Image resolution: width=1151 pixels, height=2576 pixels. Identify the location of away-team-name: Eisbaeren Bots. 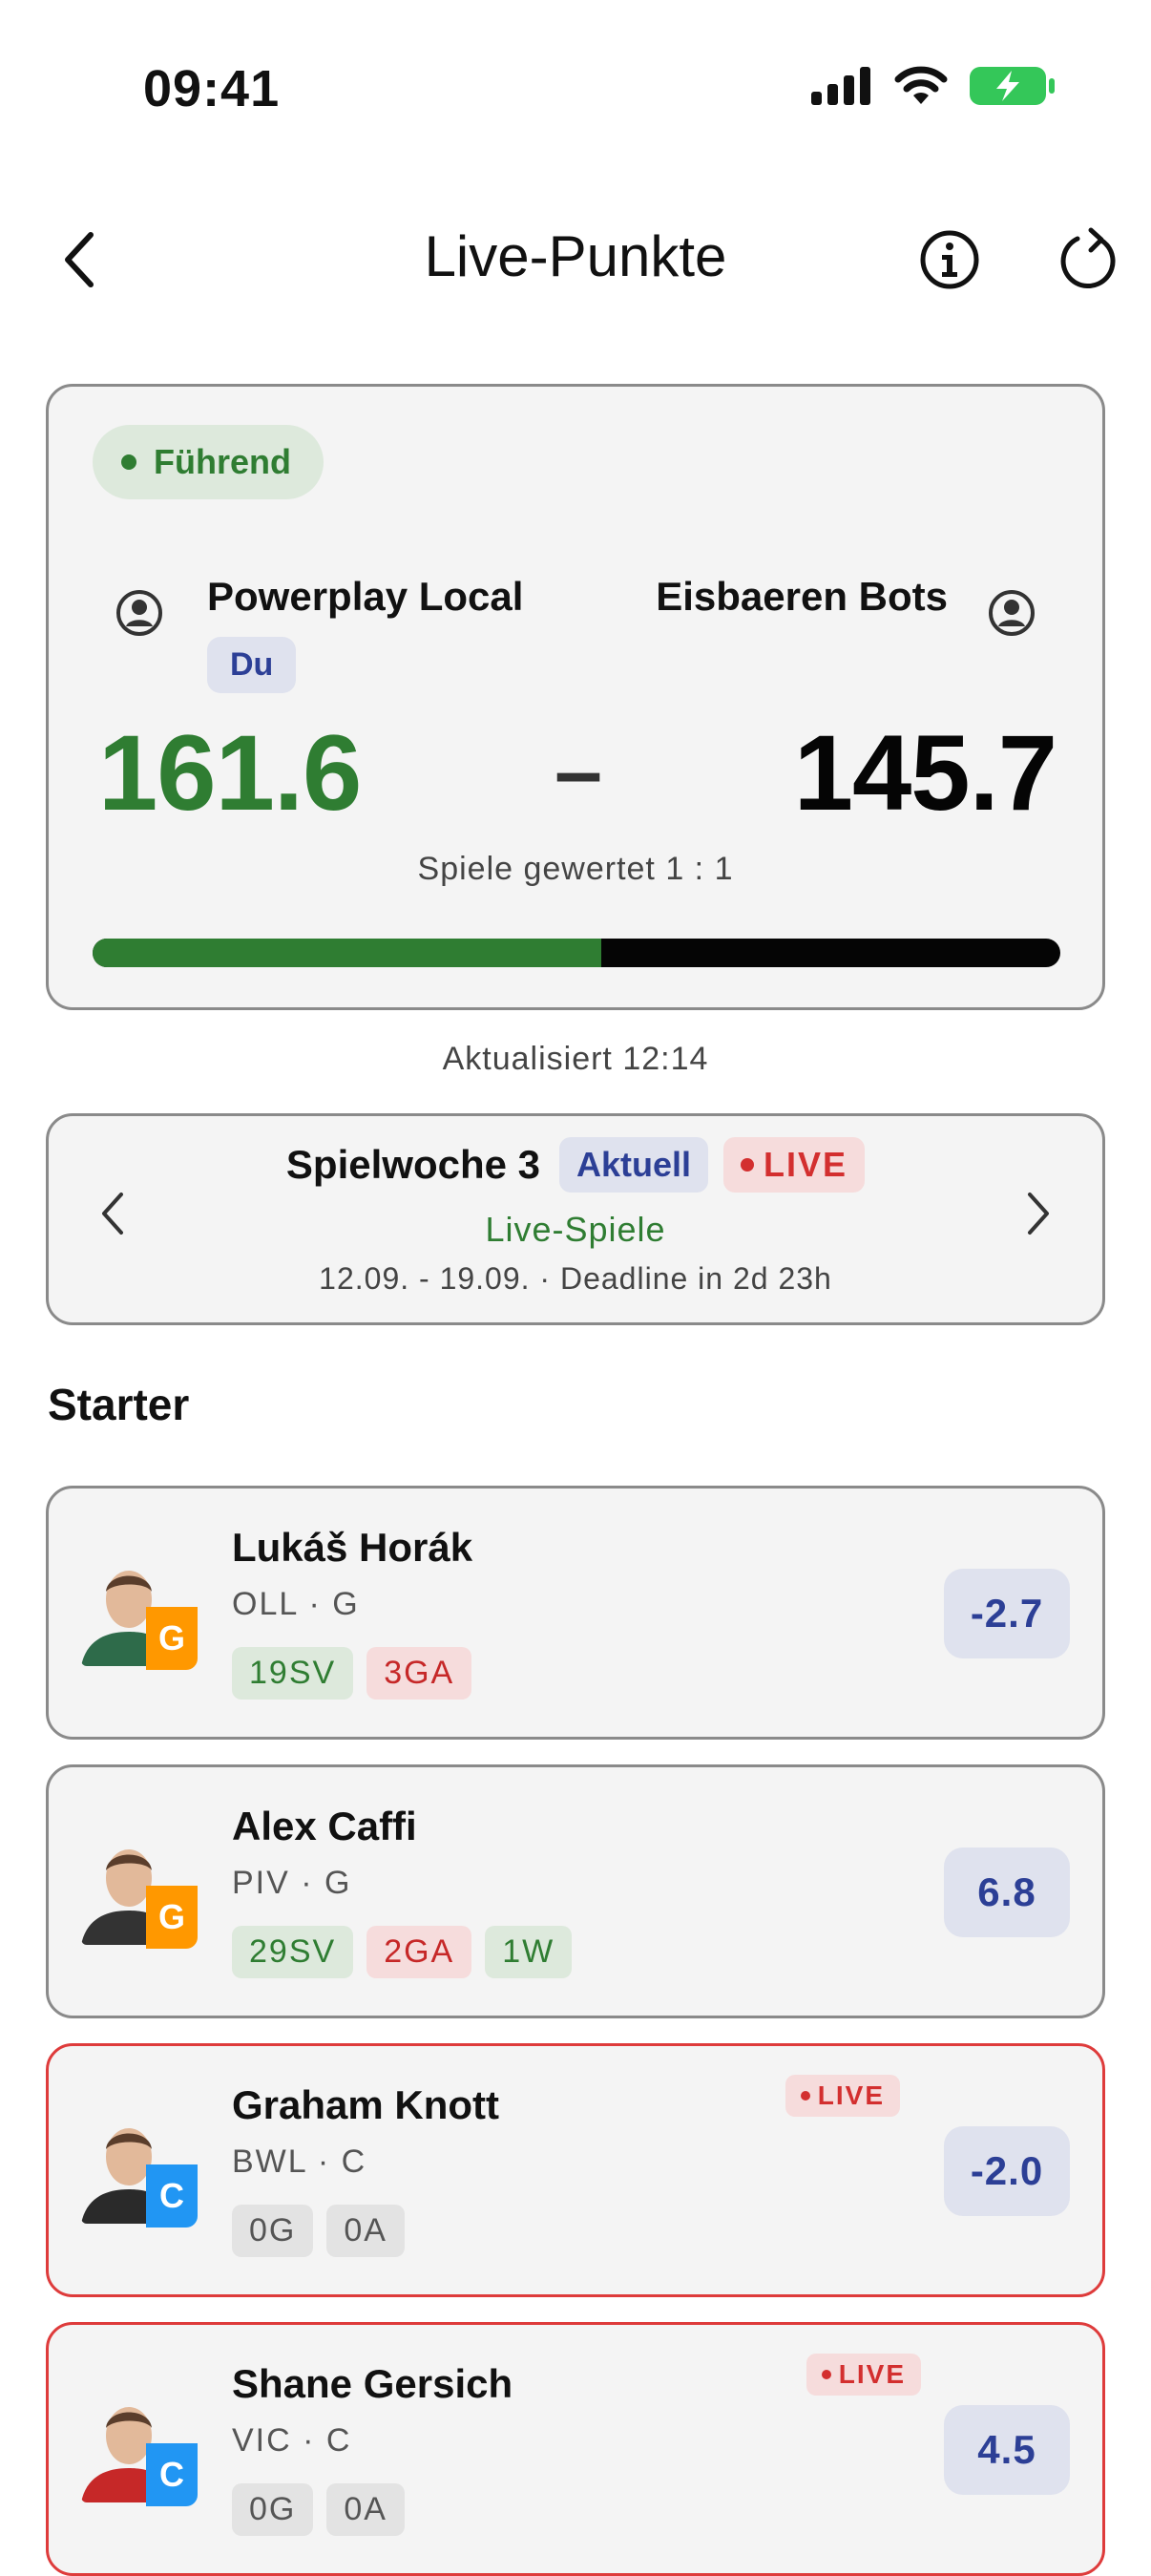
(802, 596).